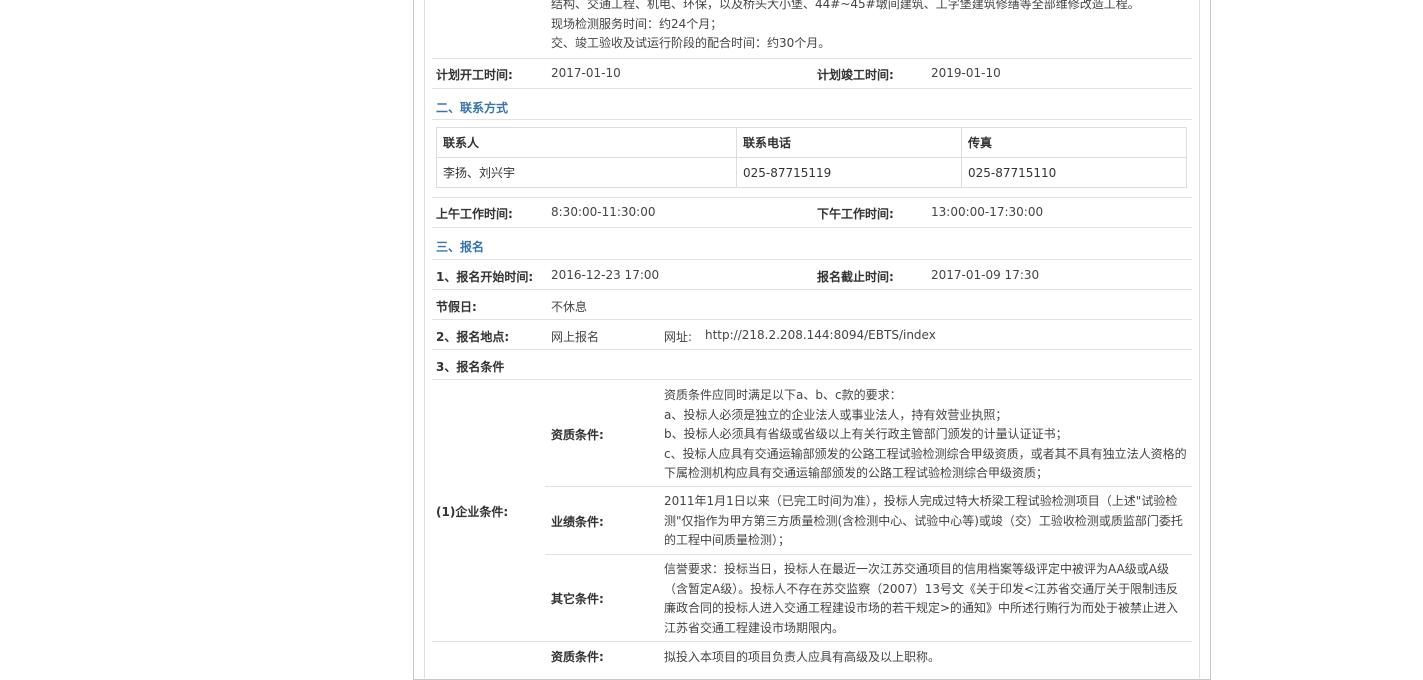 The height and width of the screenshot is (680, 1423). What do you see at coordinates (456, 307) in the screenshot?
I see `holiday-label: 节假日:` at bounding box center [456, 307].